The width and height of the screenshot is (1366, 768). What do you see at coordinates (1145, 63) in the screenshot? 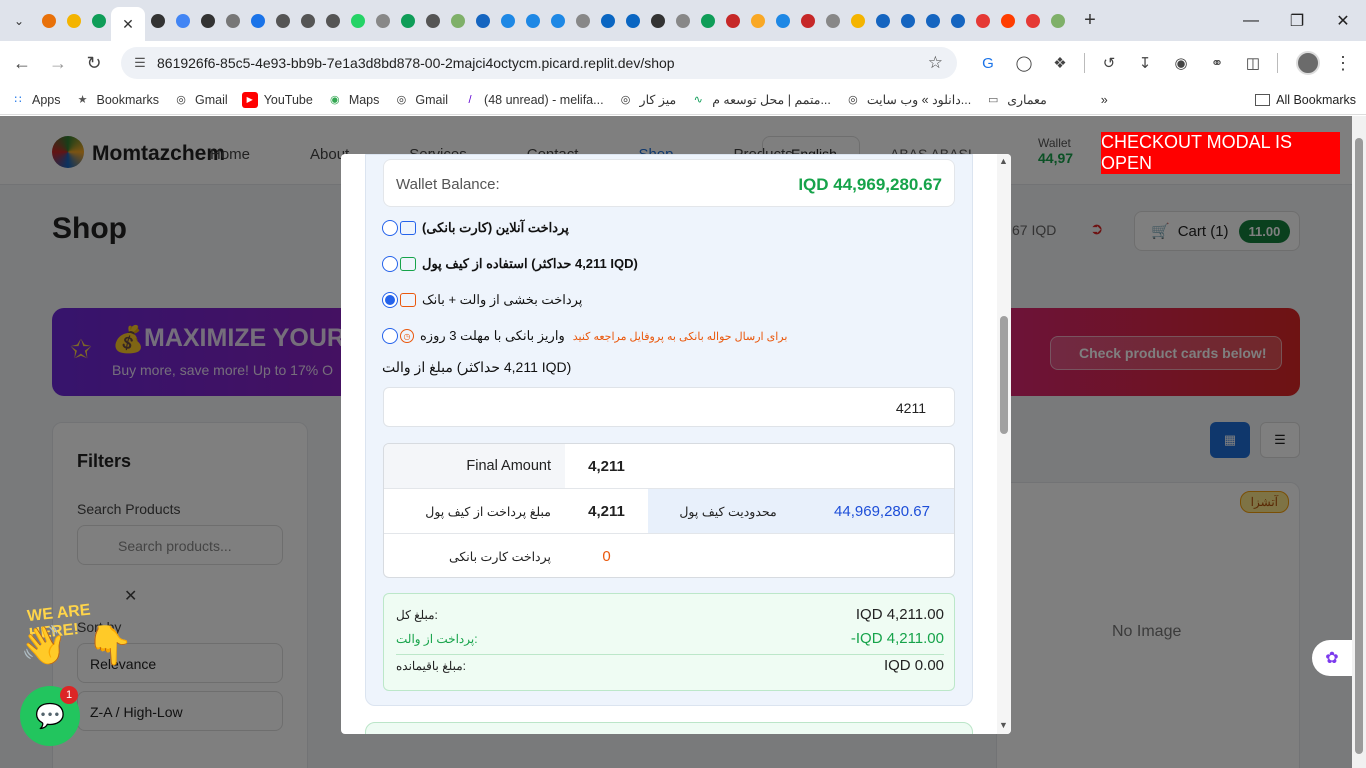
I see `download-icon: ↧` at bounding box center [1145, 63].